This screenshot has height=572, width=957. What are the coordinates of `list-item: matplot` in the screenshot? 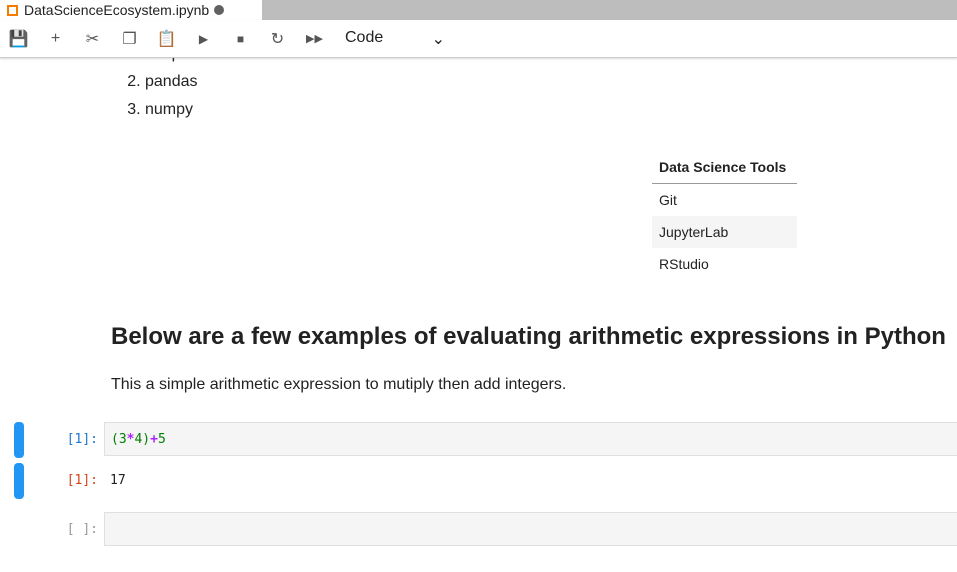 It's located at (171, 63).